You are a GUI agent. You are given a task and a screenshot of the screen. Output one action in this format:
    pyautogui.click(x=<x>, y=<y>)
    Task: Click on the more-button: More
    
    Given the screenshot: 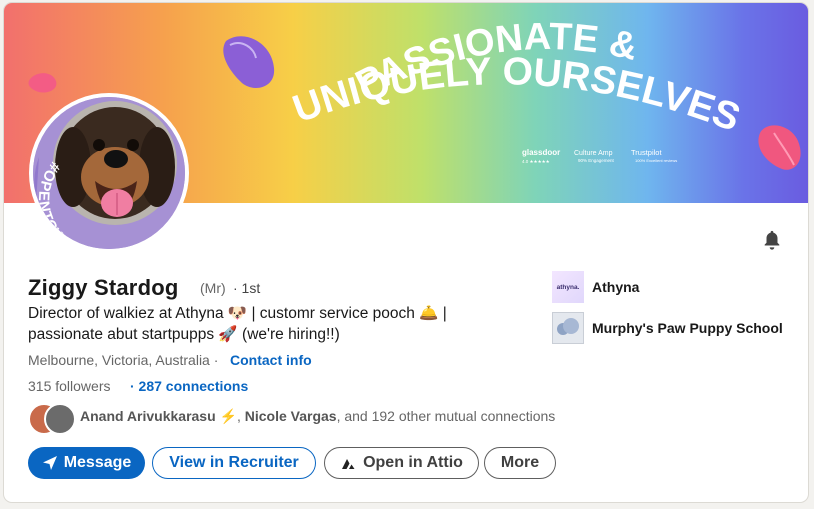 What is the action you would take?
    pyautogui.click(x=520, y=463)
    